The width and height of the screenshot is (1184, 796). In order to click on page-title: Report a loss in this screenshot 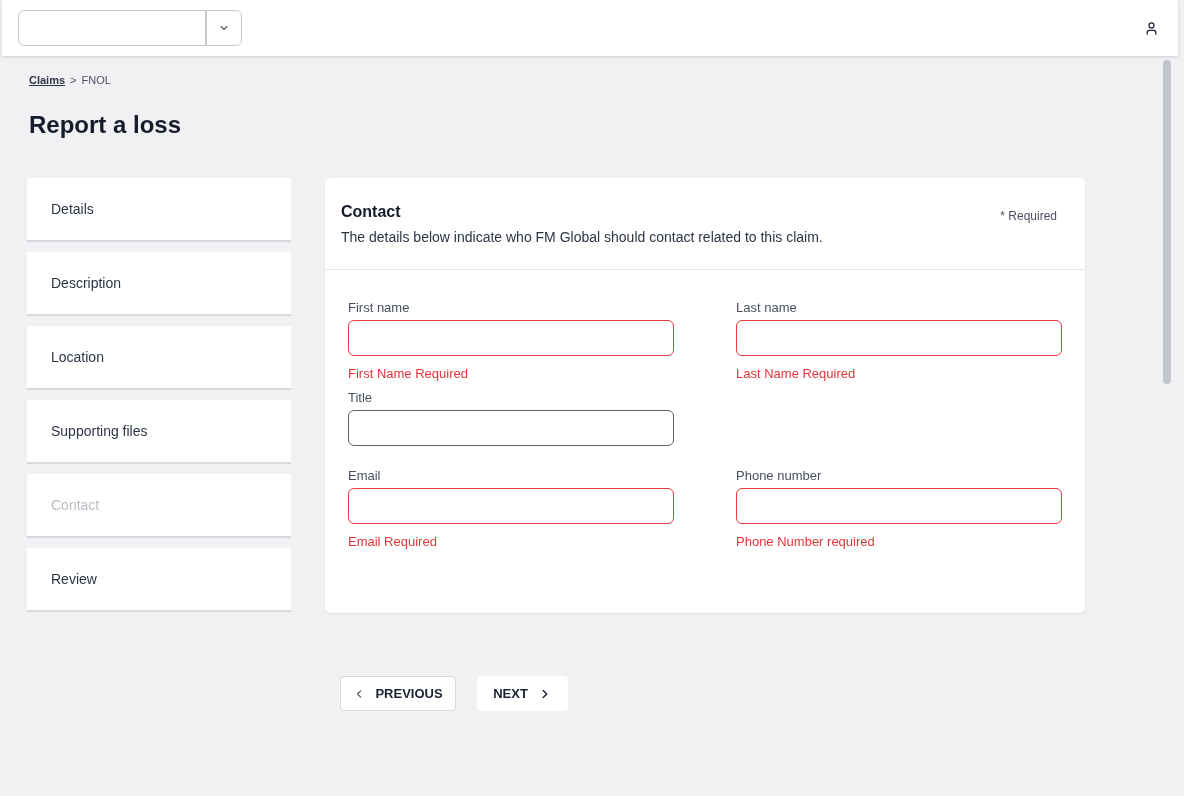, I will do `click(105, 125)`.